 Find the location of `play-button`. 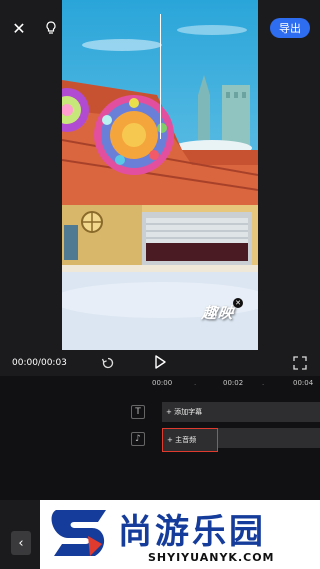

play-button is located at coordinates (160, 364).